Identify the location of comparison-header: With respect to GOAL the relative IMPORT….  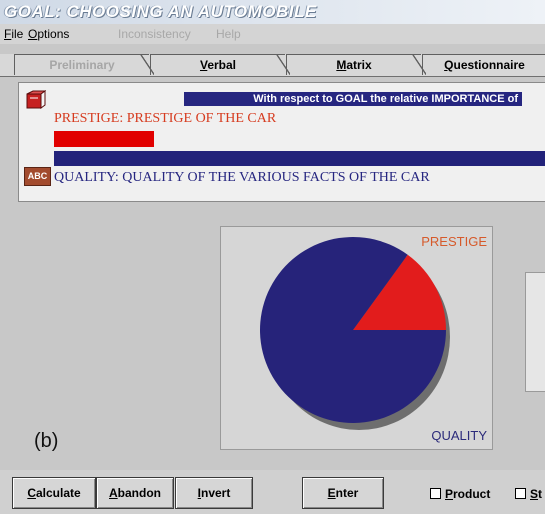
(353, 99).